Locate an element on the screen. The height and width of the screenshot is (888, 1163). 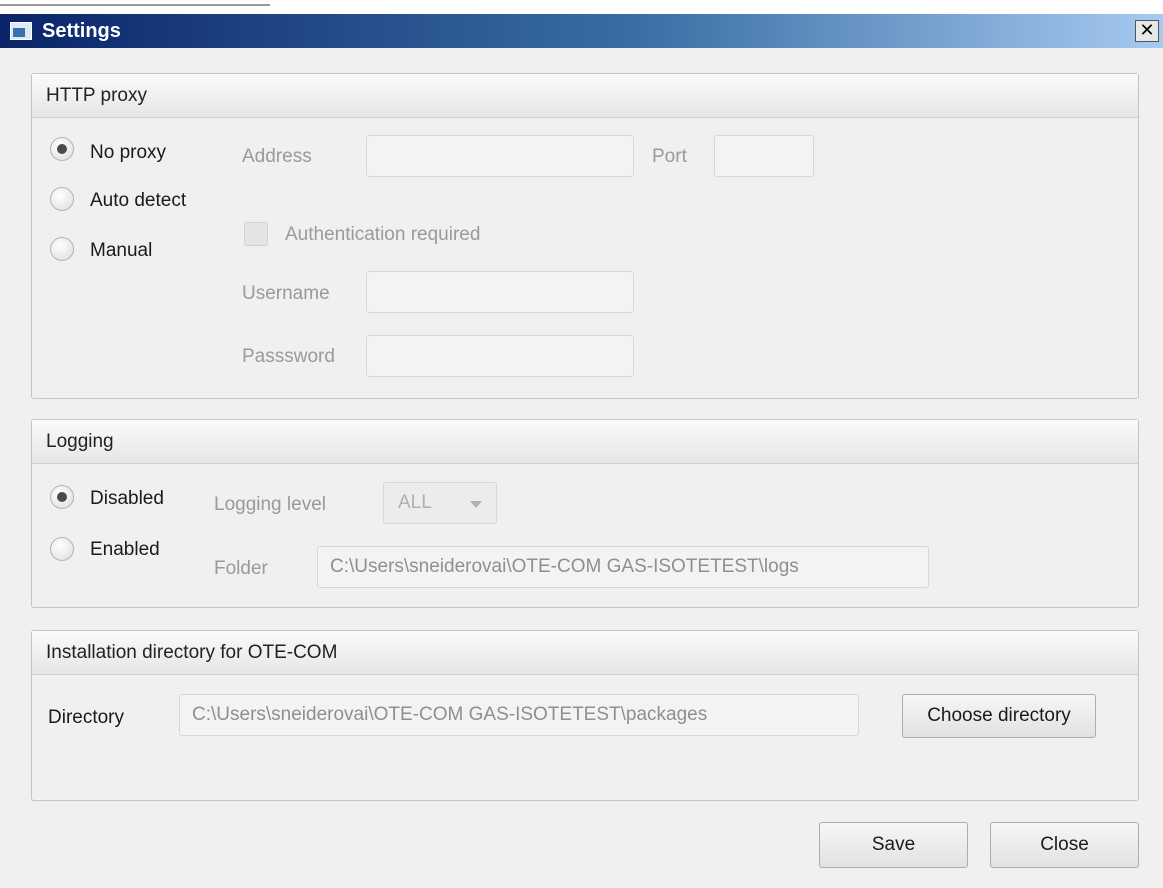
http-proxy-heading: HTTP proxy is located at coordinates (585, 96).